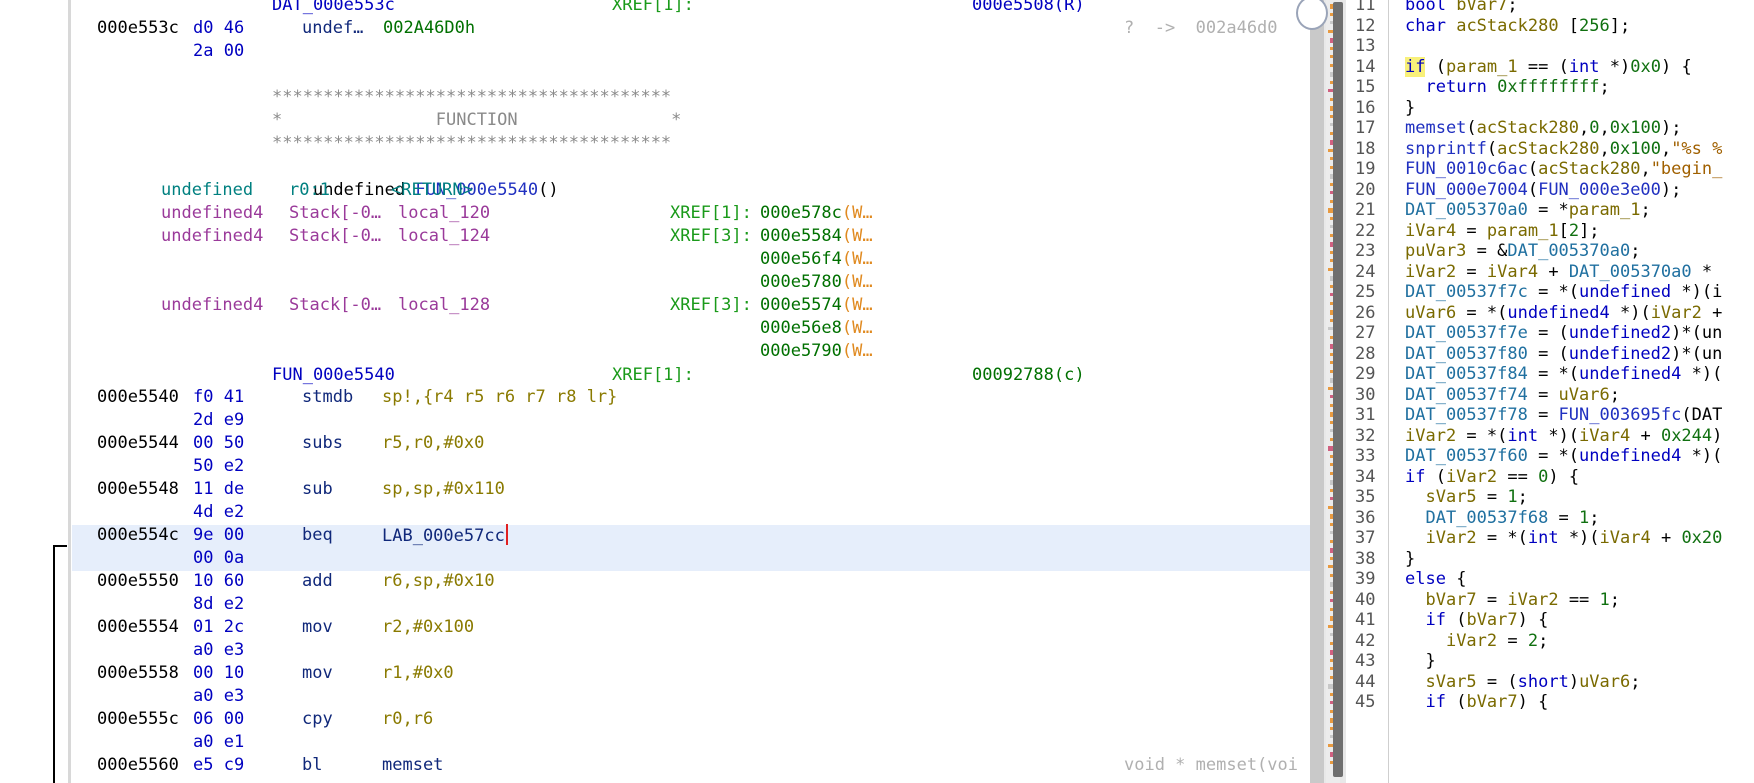  Describe the element at coordinates (322, 443) in the screenshot. I see `instruction-mnemonic: subs` at that location.